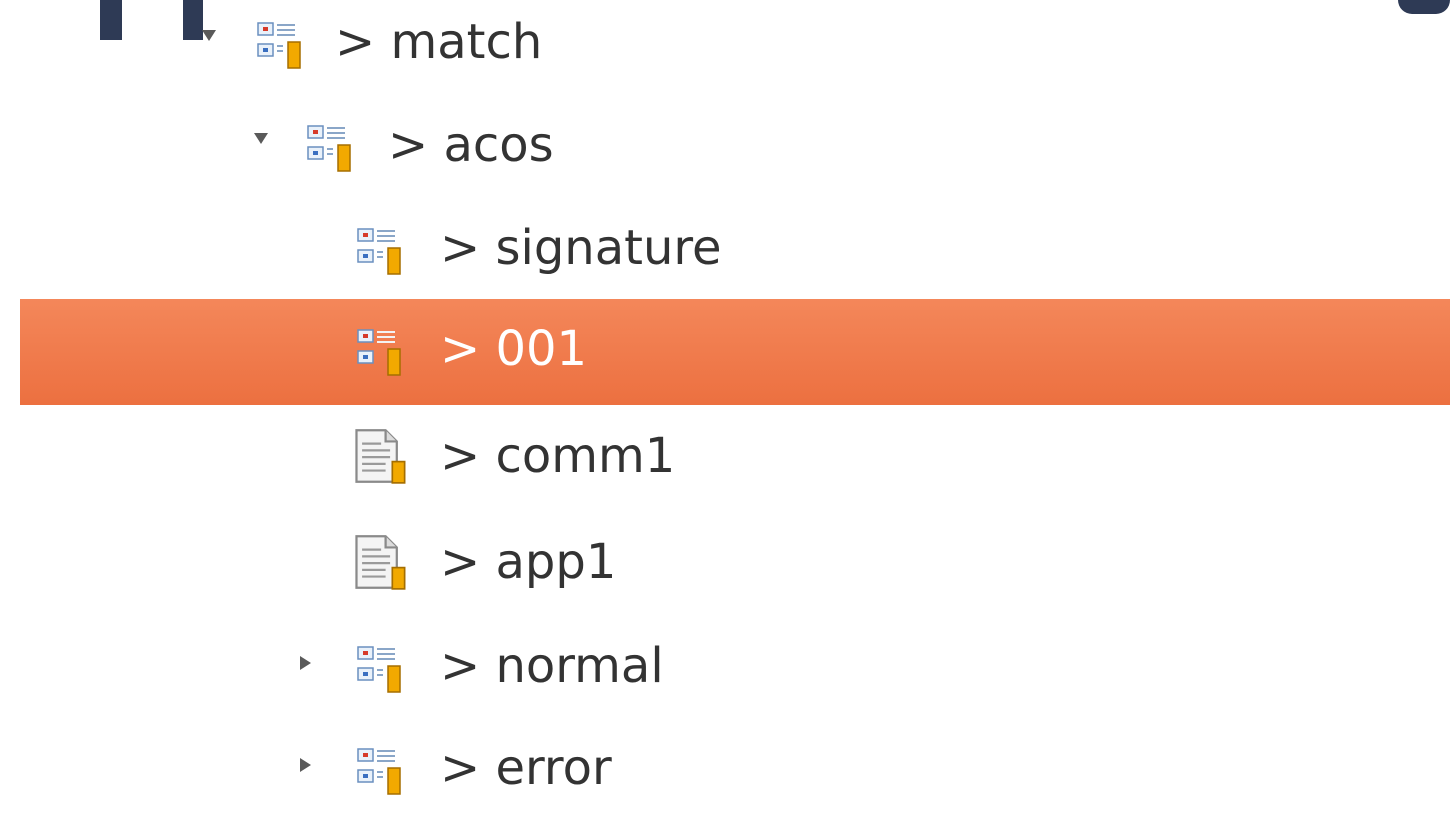 This screenshot has width=1450, height=824. Describe the element at coordinates (725, 459) in the screenshot. I see `tree-node-comm1: > comm1` at that location.